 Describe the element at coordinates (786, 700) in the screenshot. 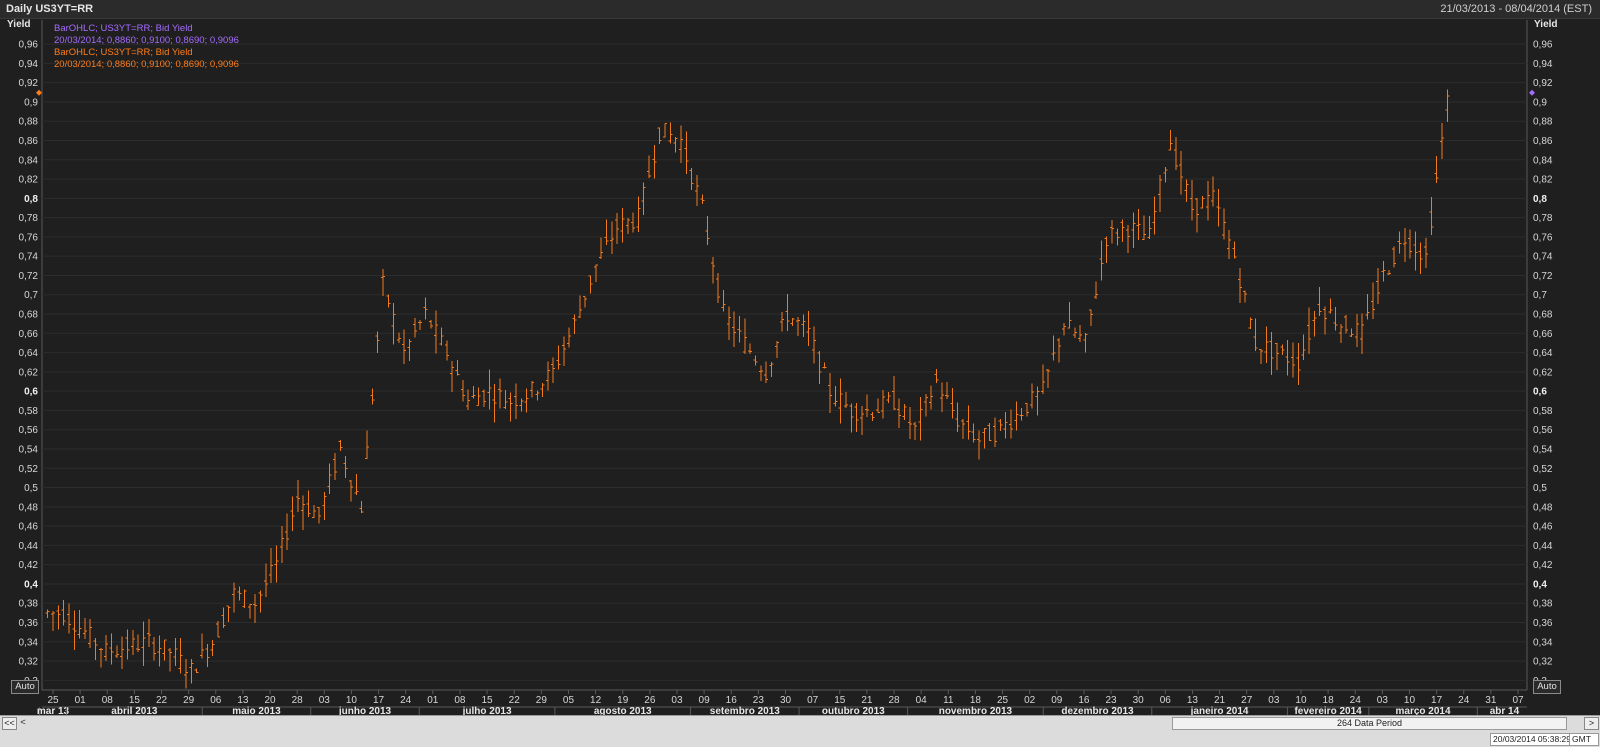

I see `x-tick-label: 30` at that location.